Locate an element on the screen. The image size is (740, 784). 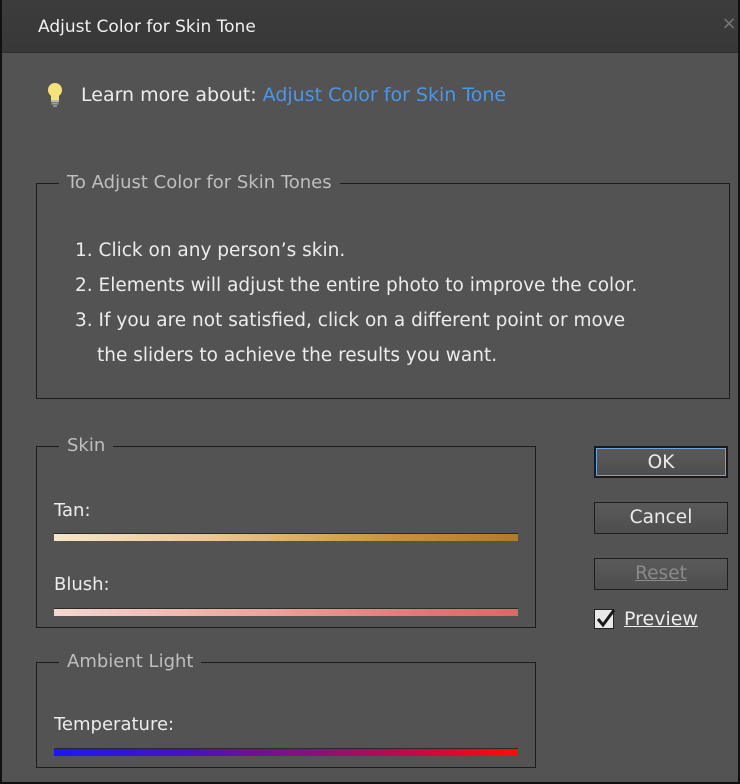
ambient-light-group: Ambient Light Temperature: is located at coordinates (286, 710).